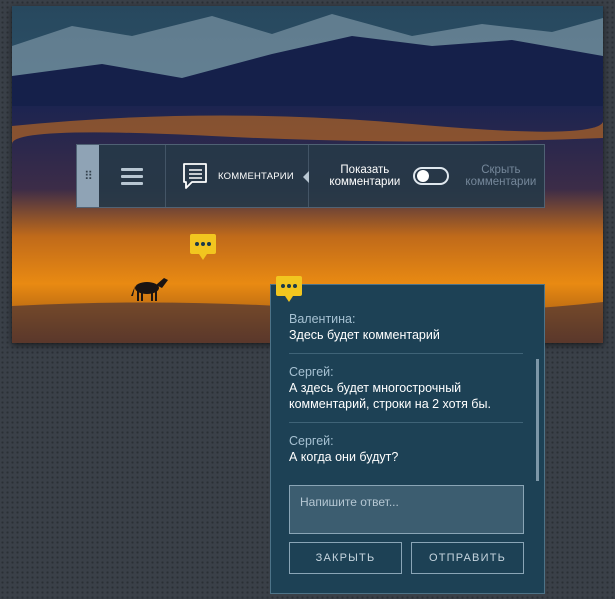 Image resolution: width=615 pixels, height=599 pixels. What do you see at coordinates (195, 176) in the screenshot?
I see `comment-list-icon` at bounding box center [195, 176].